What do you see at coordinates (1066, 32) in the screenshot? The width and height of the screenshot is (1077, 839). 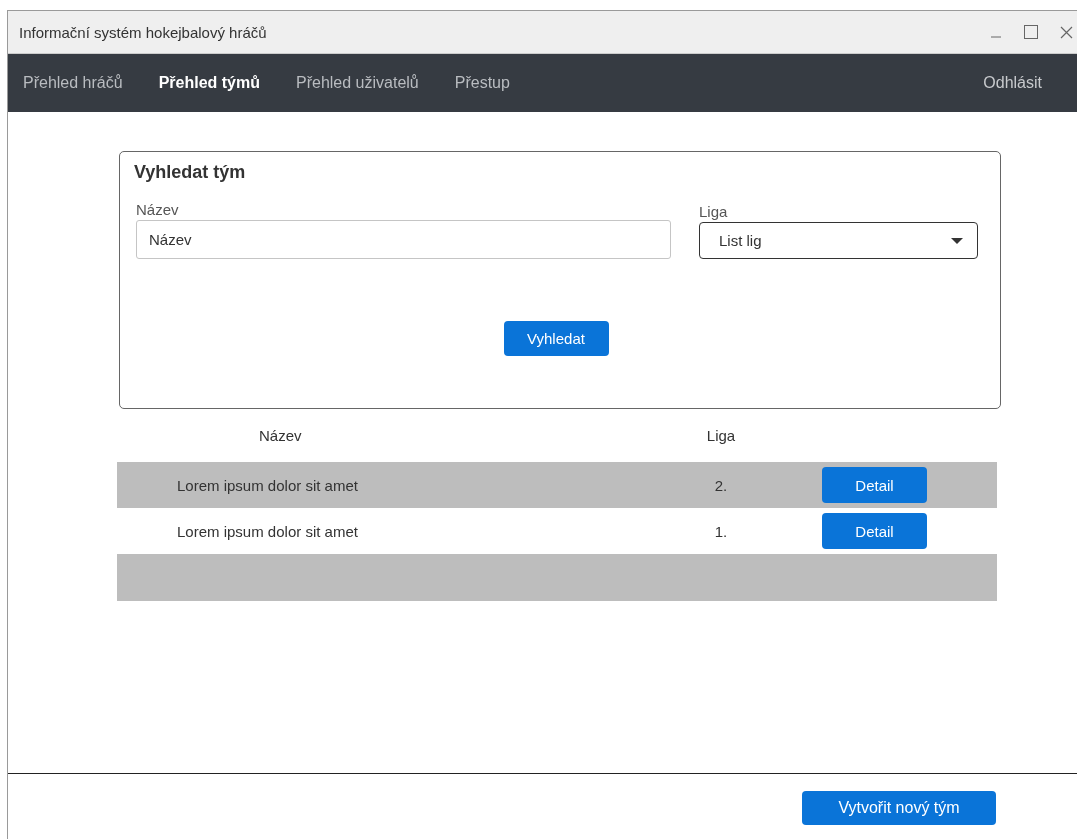 I see `close-icon` at bounding box center [1066, 32].